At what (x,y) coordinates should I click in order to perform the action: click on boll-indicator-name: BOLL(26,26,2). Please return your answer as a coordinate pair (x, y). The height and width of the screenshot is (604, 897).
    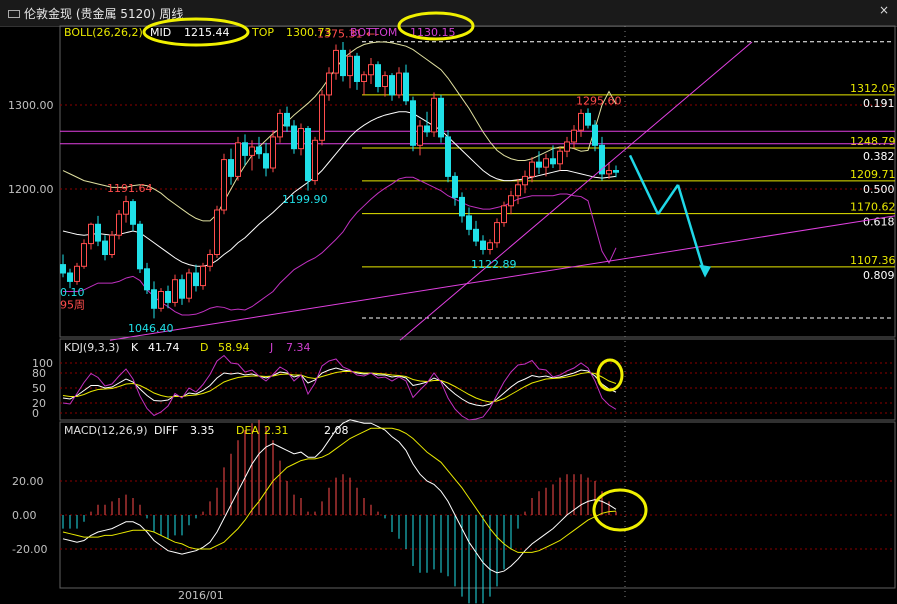
    Looking at the image, I should click on (103, 32).